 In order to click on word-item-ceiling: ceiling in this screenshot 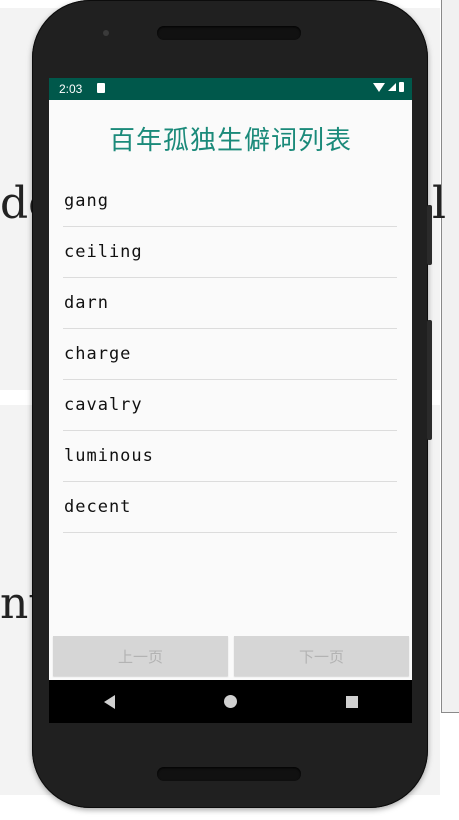, I will do `click(230, 252)`.